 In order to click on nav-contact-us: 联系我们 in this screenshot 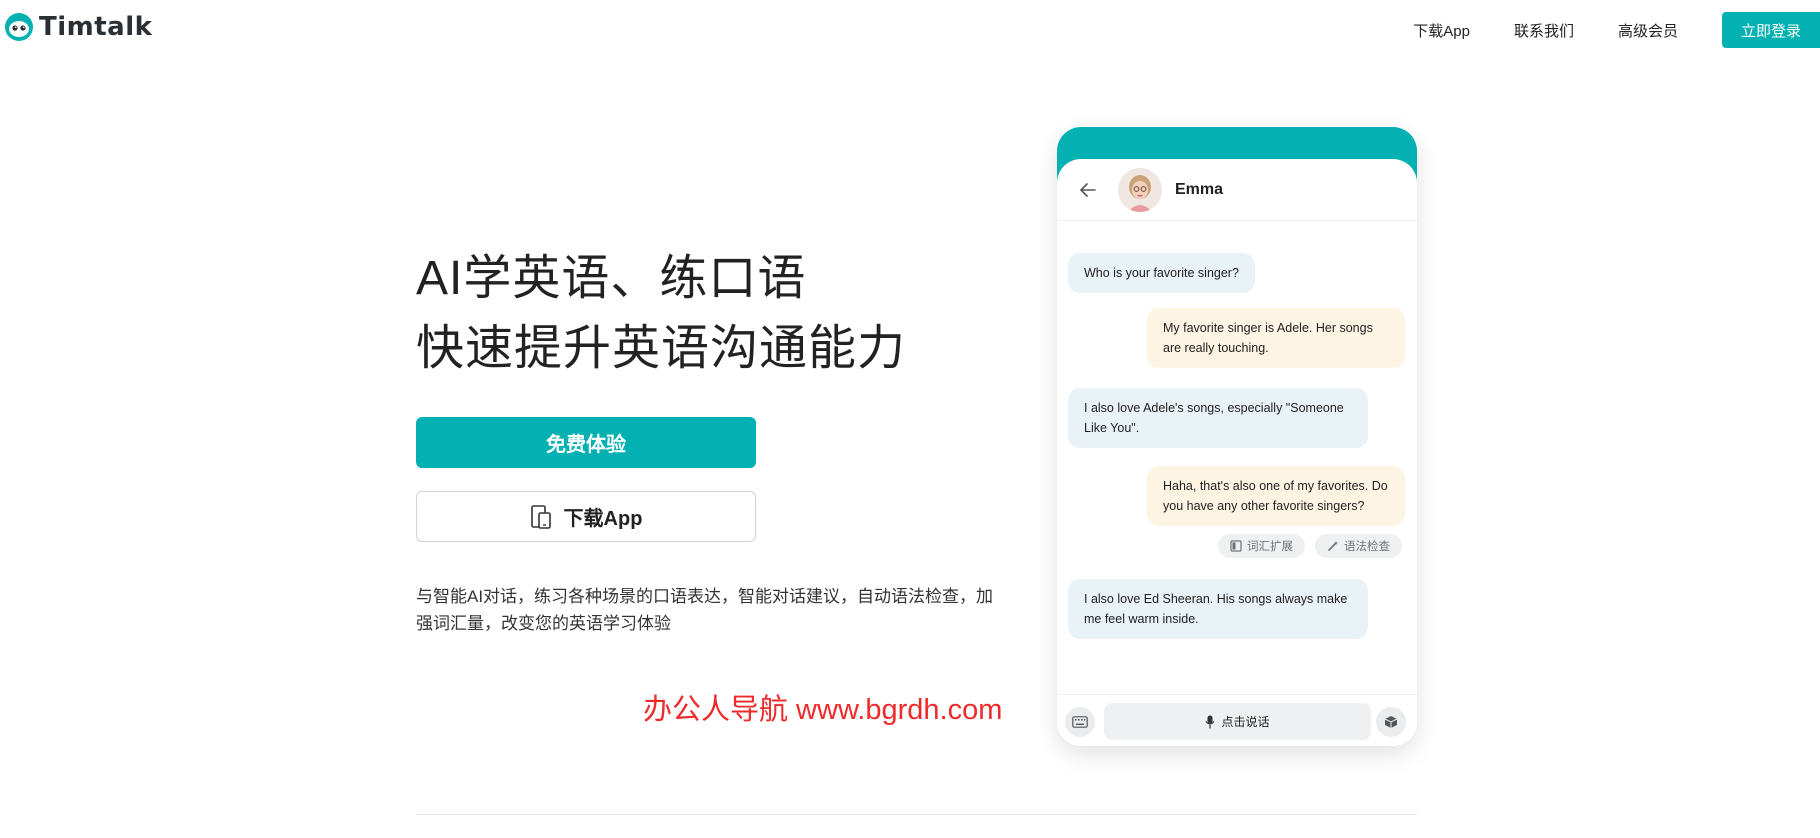, I will do `click(1544, 30)`.